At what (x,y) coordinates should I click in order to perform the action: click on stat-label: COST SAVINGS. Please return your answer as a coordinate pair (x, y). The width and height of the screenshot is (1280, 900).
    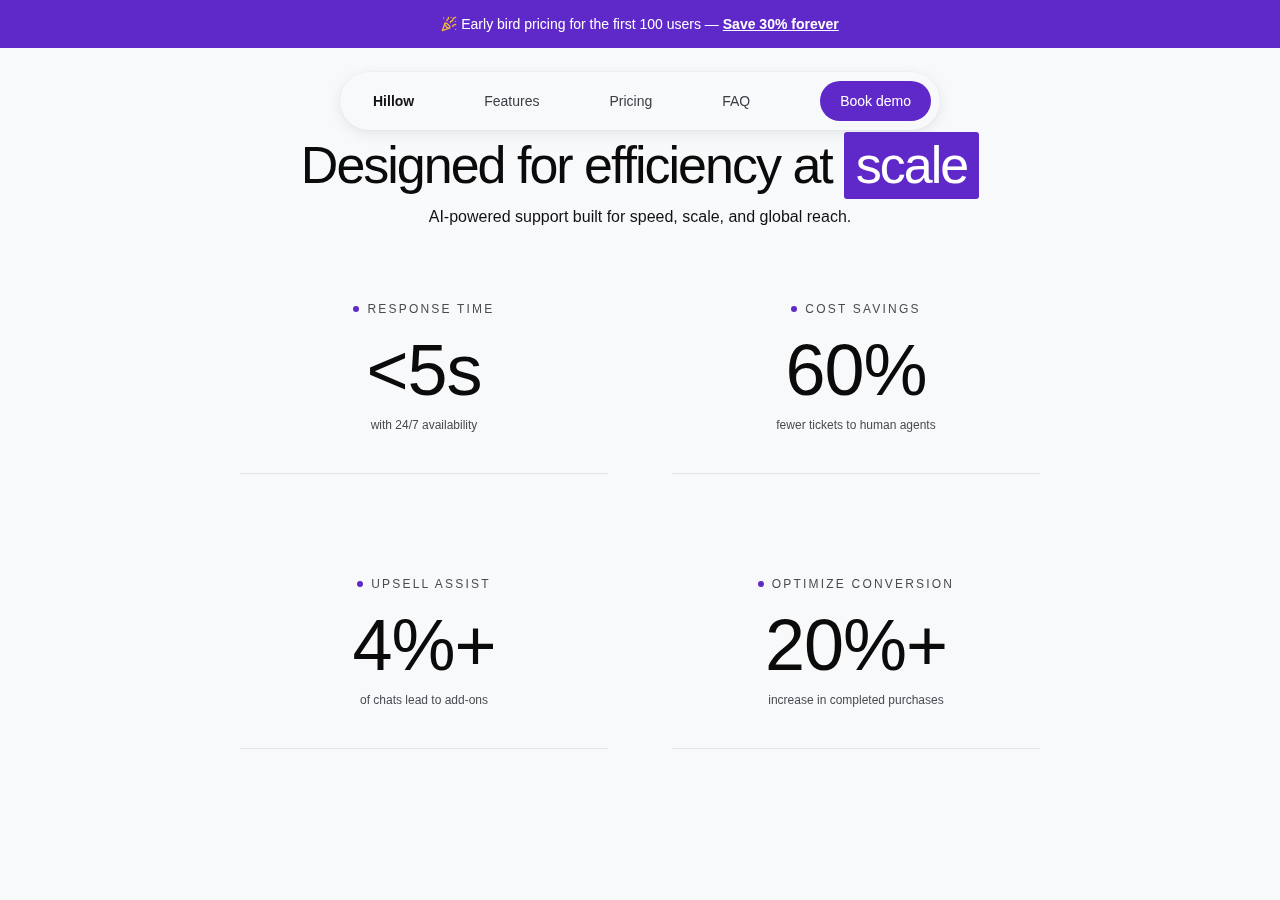
    Looking at the image, I should click on (863, 309).